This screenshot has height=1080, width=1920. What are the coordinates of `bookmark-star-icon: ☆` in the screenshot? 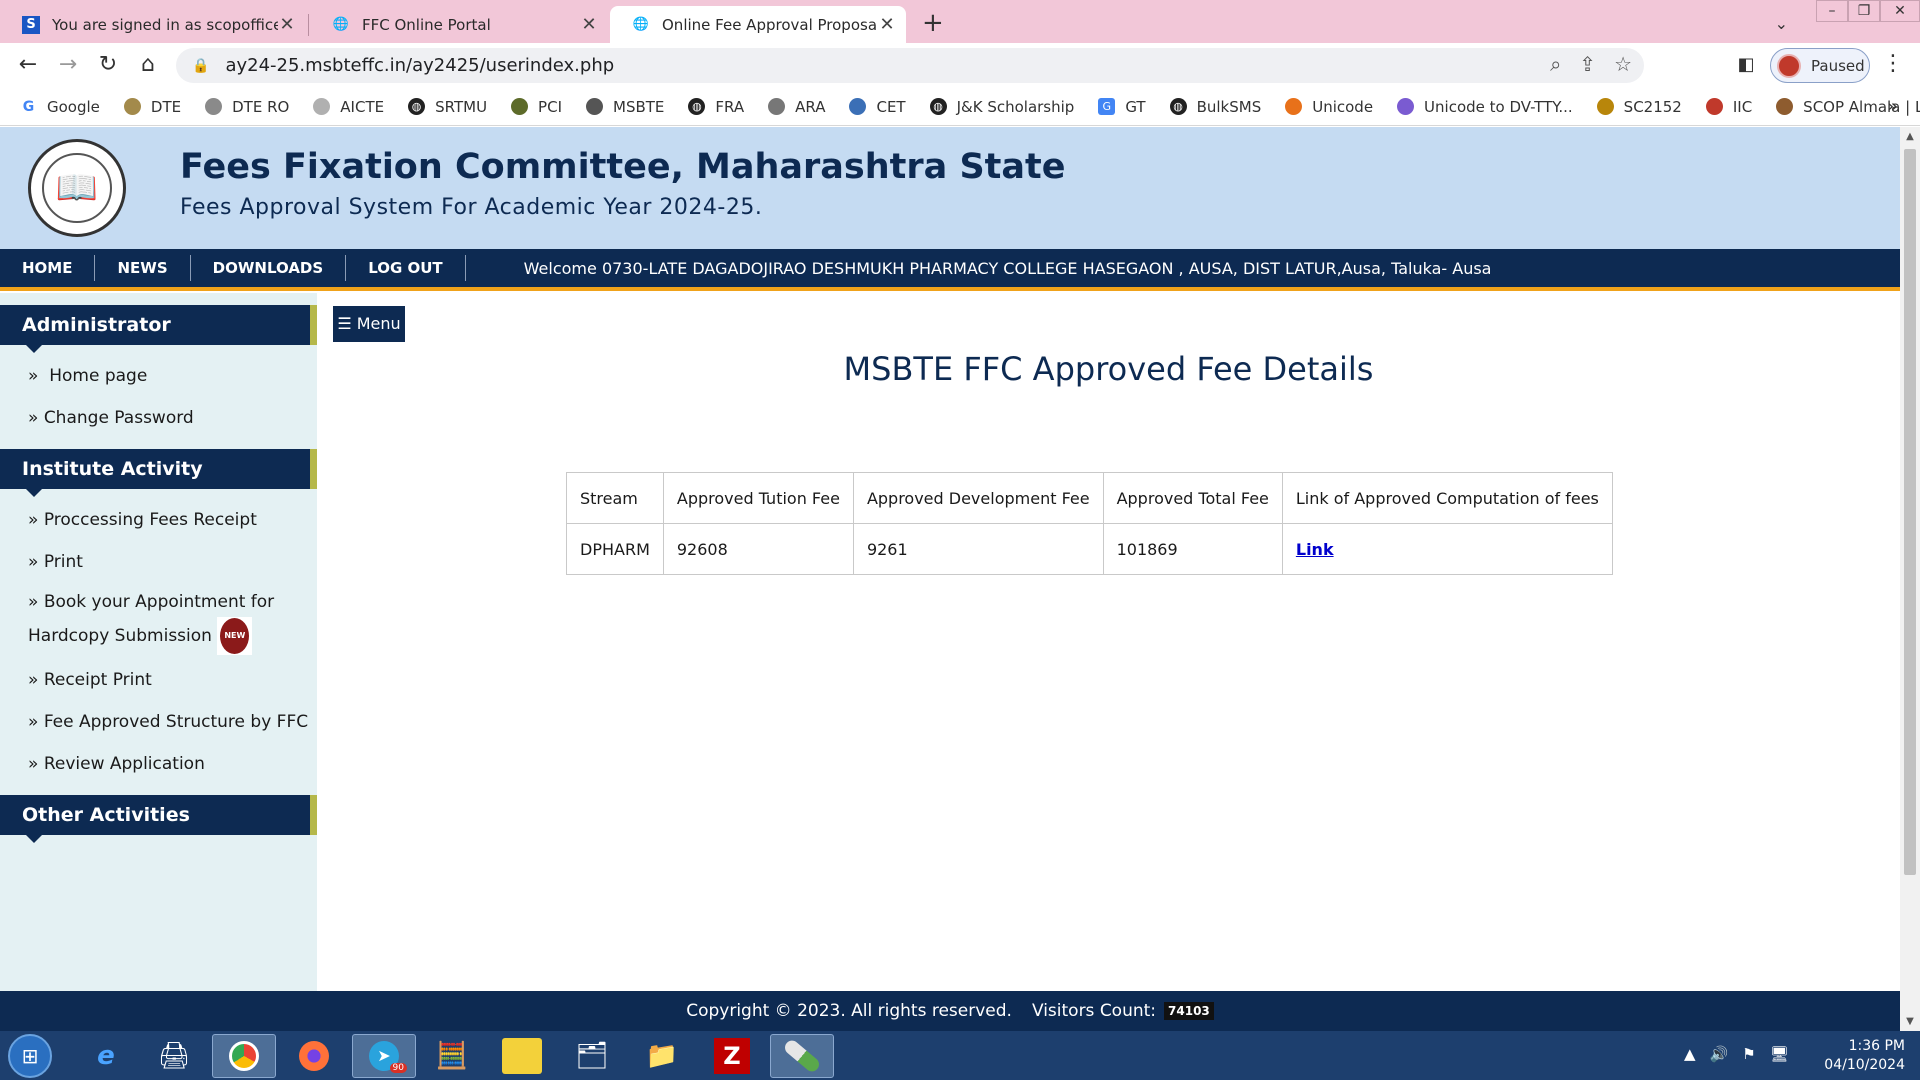 It's located at (1623, 64).